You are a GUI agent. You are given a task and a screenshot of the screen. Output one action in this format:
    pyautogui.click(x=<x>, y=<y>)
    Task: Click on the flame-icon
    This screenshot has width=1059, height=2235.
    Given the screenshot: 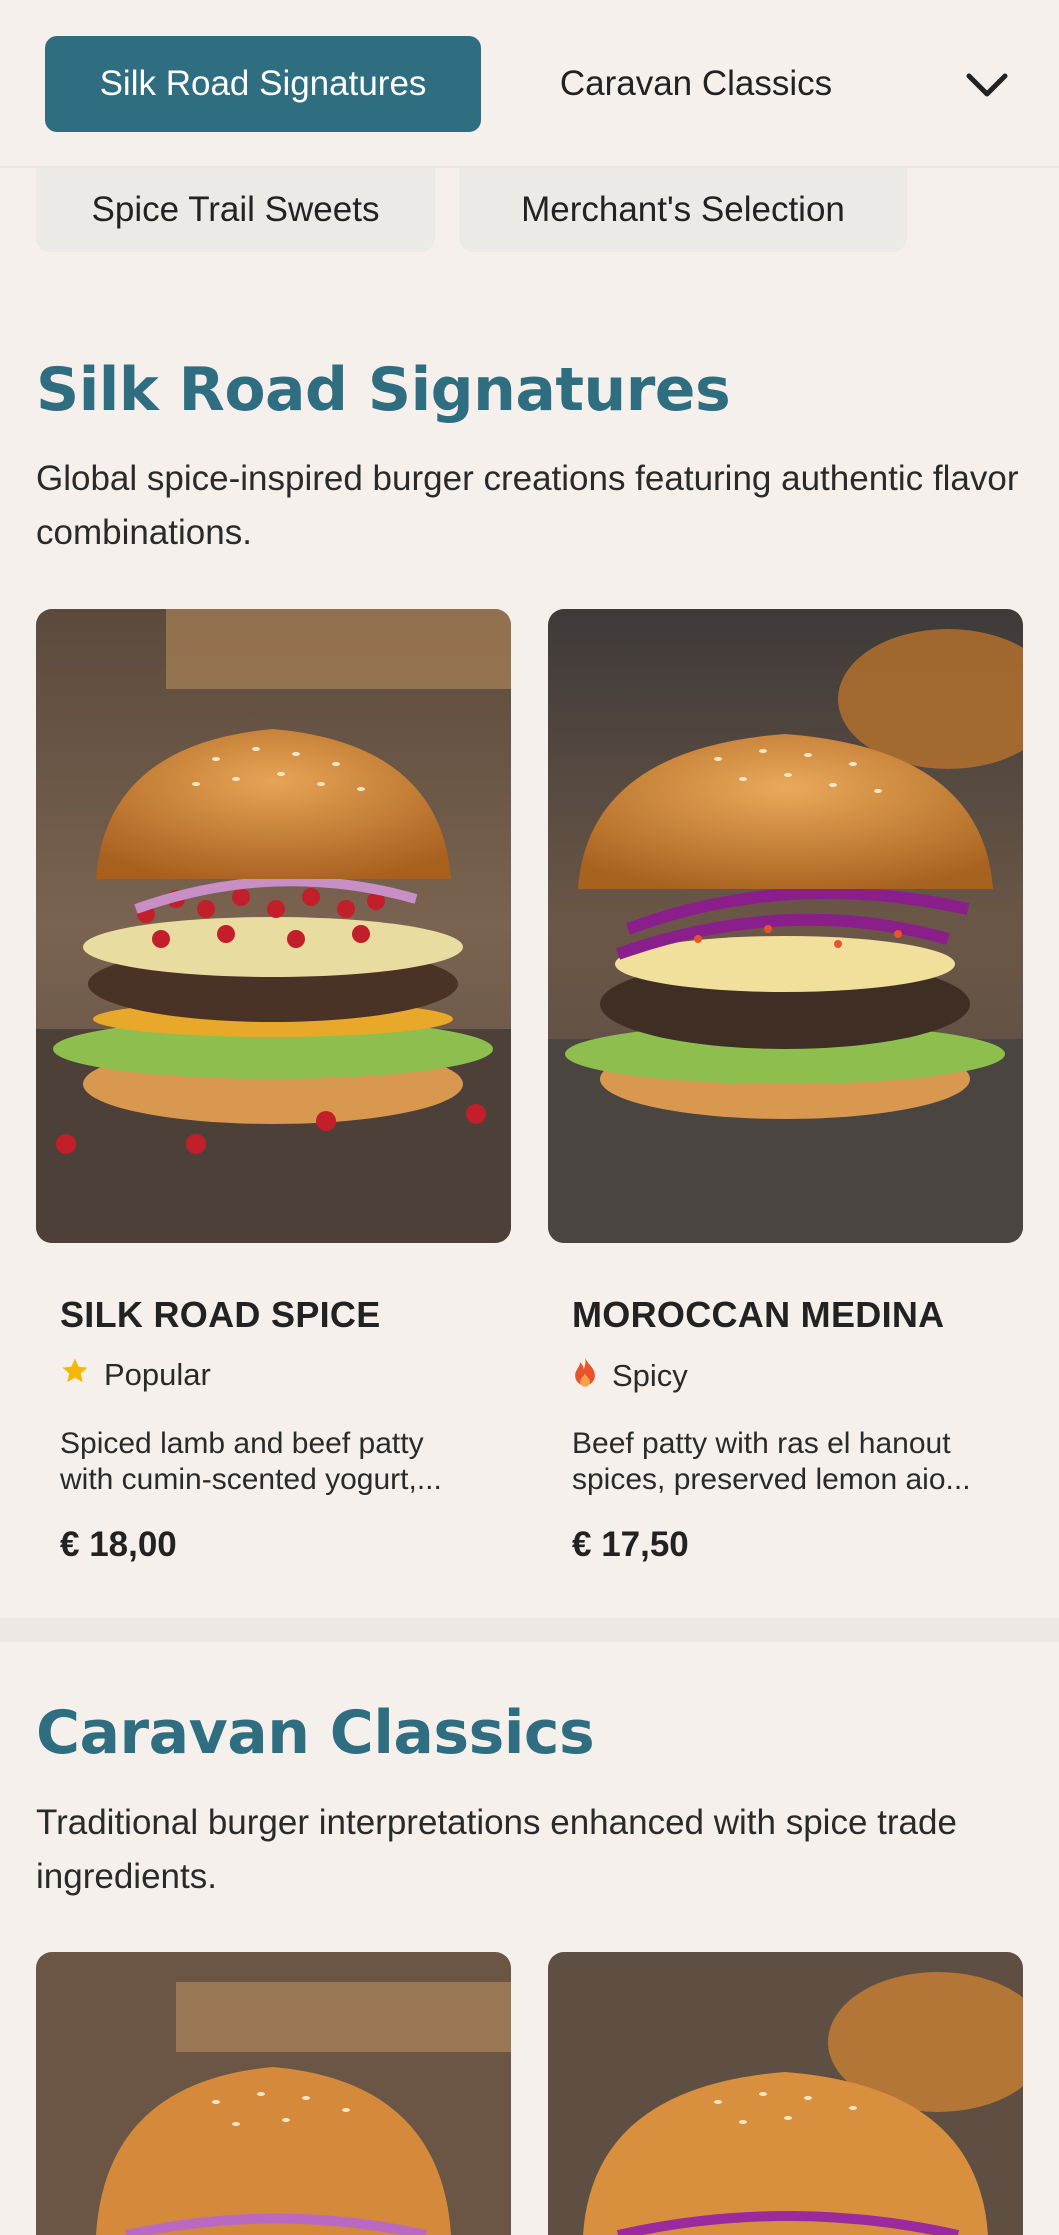 What is the action you would take?
    pyautogui.click(x=585, y=1376)
    